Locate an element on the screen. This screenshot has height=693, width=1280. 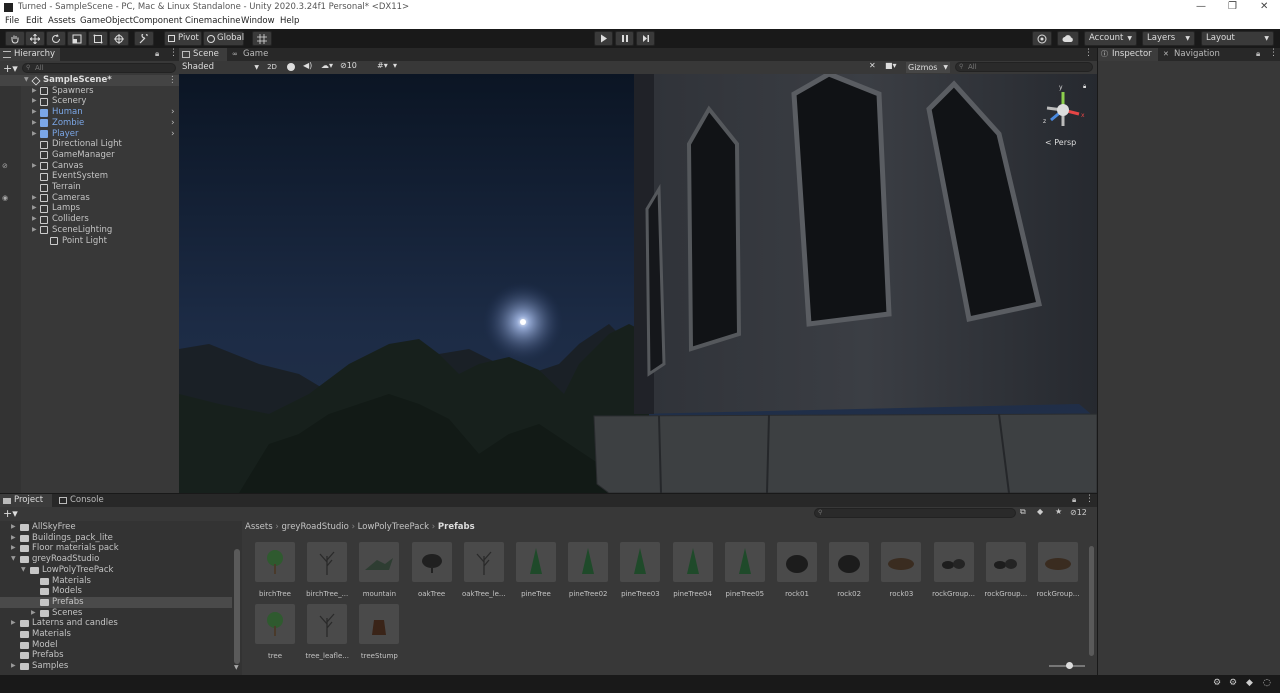
folder-tree-item: ▶ Laterns and candles is located at coordinates (116, 623).